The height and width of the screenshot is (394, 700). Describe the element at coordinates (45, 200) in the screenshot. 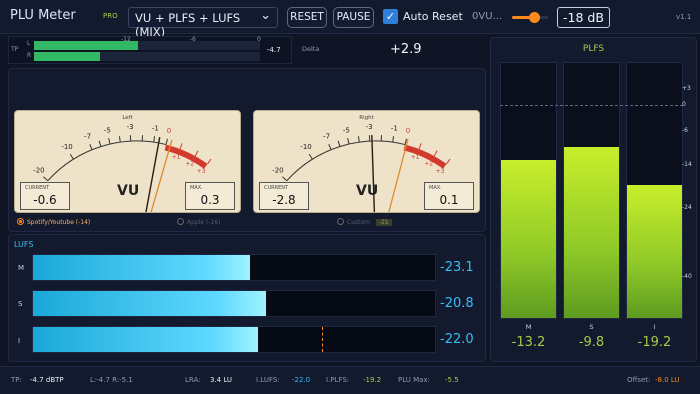

I see `vu-left-current-value: -0.6` at that location.